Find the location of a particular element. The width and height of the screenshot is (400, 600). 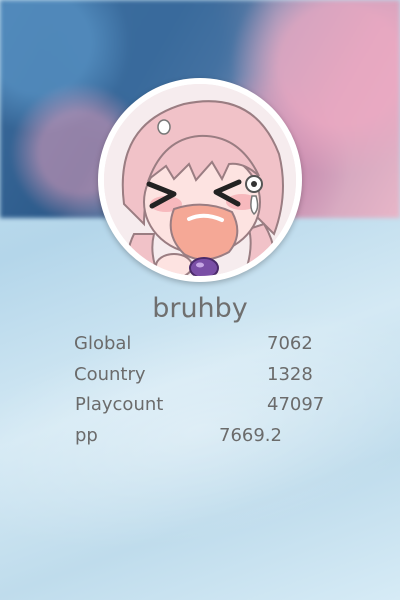

stat-label-pp: pp is located at coordinates (86, 435).